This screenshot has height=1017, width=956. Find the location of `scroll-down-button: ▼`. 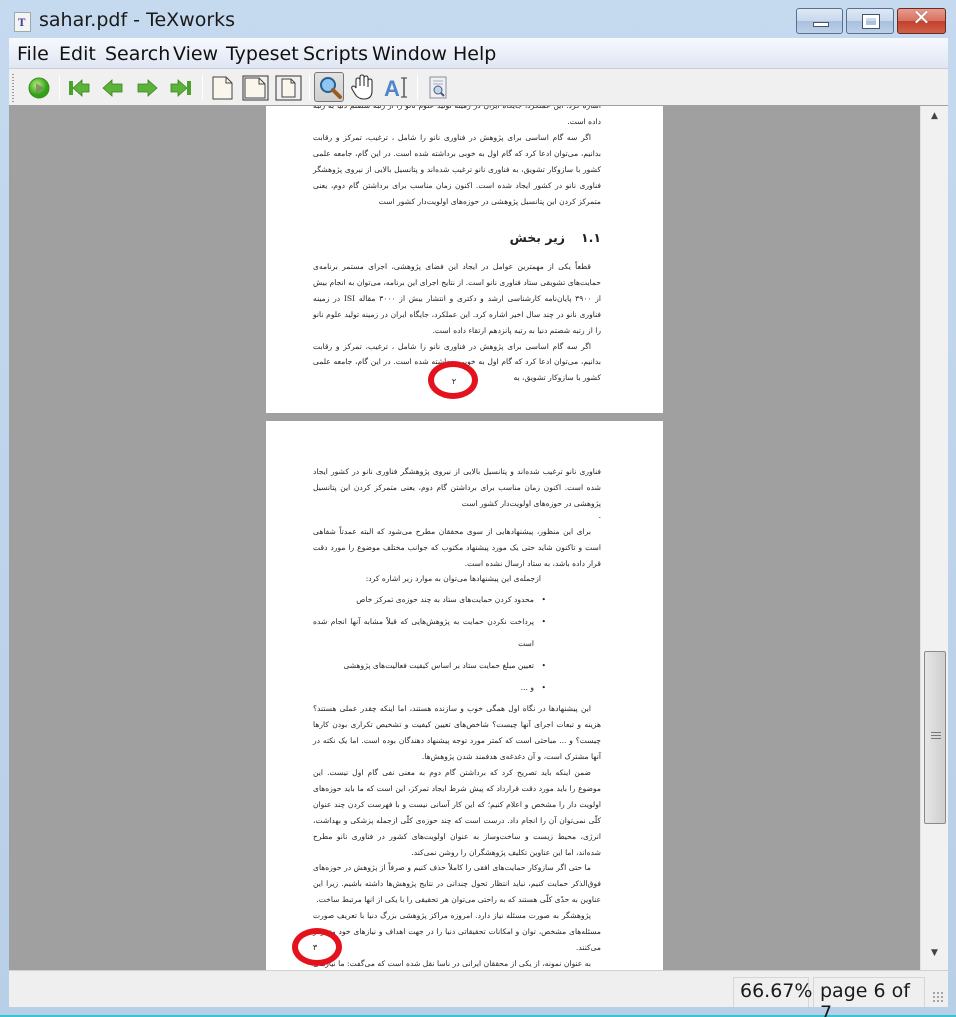

scroll-down-button: ▼ is located at coordinates (934, 958).